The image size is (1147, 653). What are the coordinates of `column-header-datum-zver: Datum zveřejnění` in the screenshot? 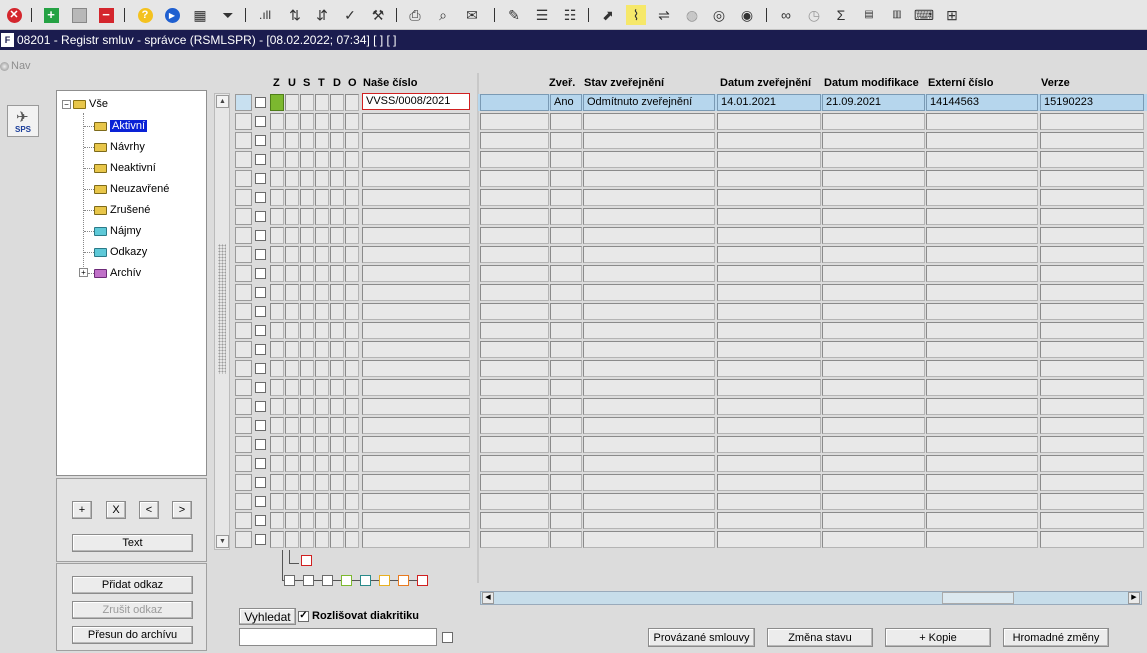 It's located at (765, 83).